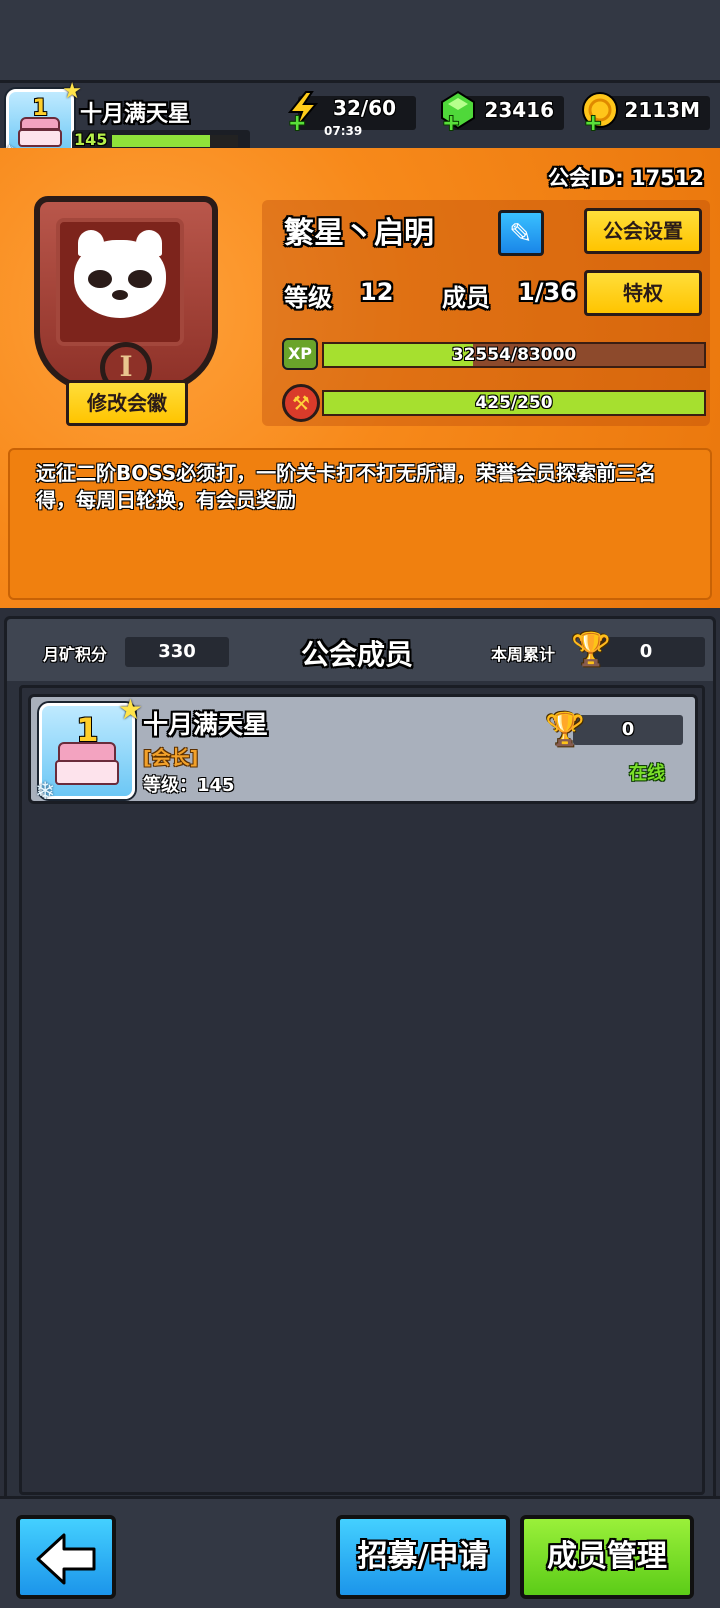  I want to click on coins-value: 2113M, so click(662, 110).